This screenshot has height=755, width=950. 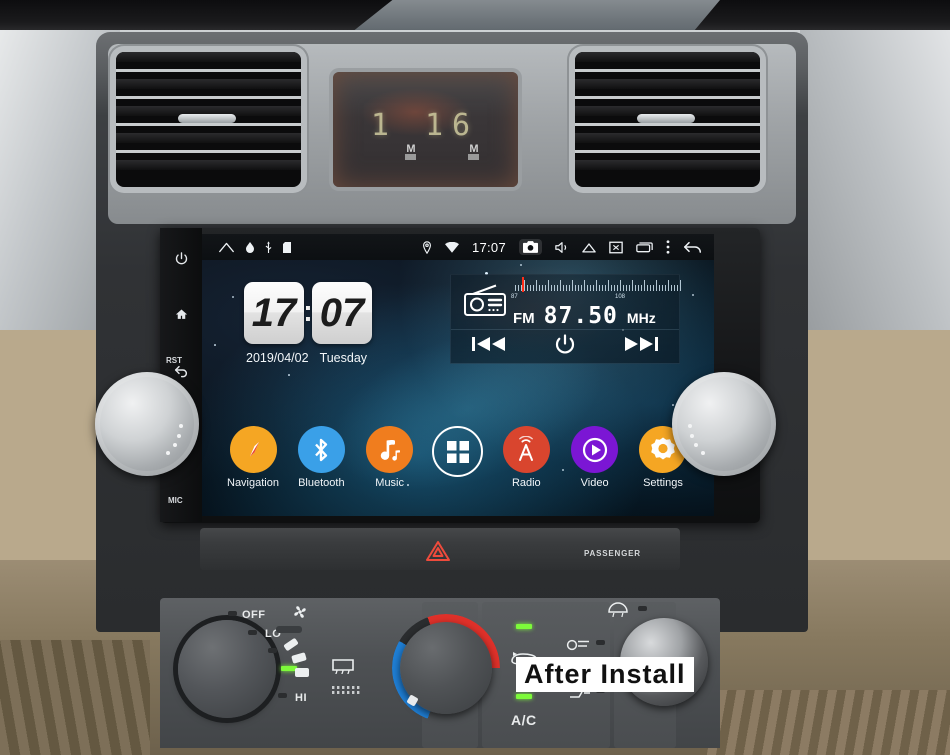 What do you see at coordinates (562, 247) in the screenshot?
I see `volume-icon` at bounding box center [562, 247].